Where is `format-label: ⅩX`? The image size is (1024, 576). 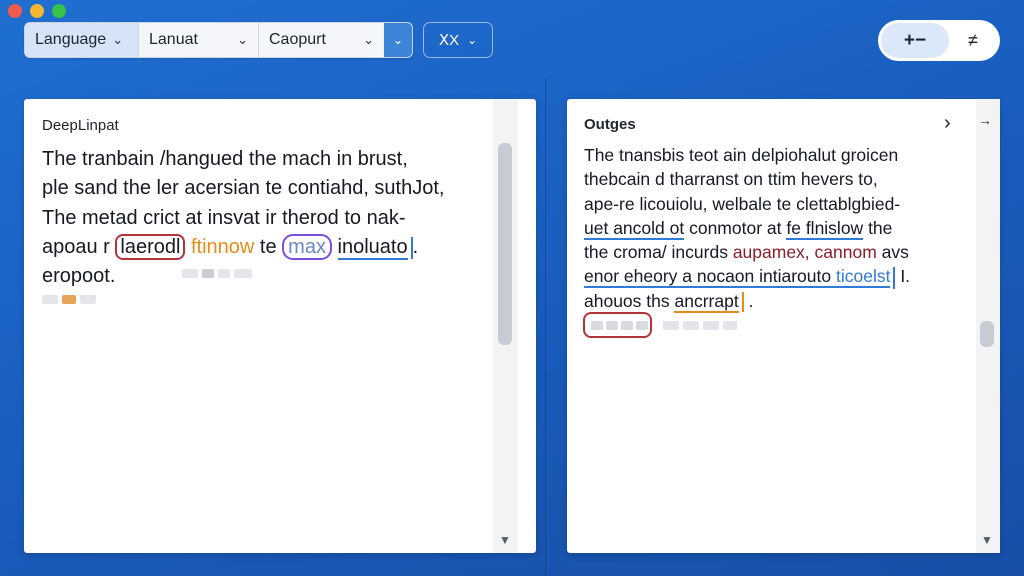
format-label: ⅩX is located at coordinates (449, 40).